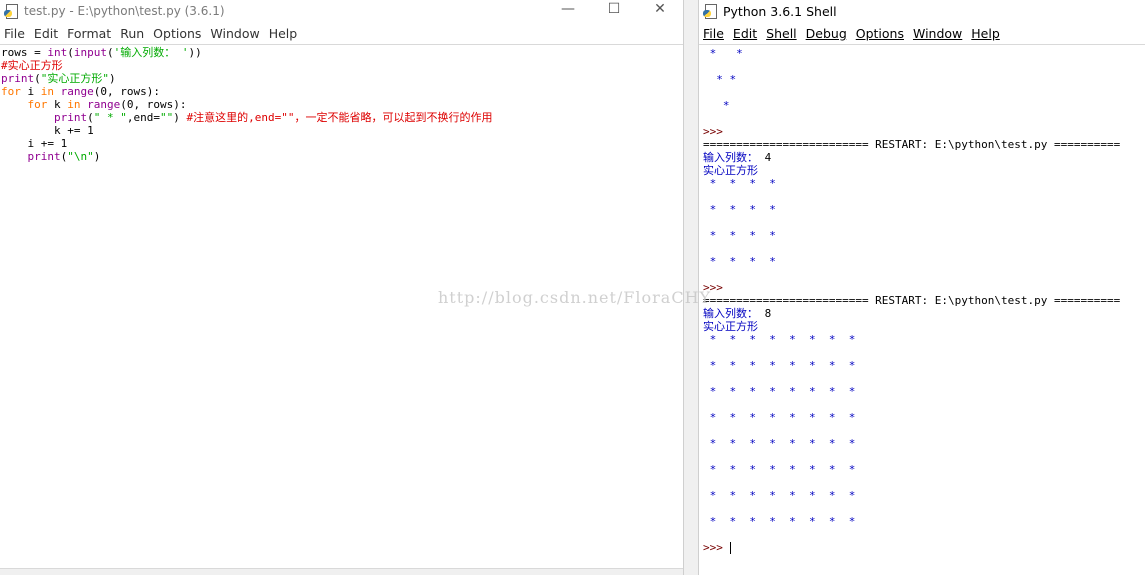 The height and width of the screenshot is (575, 1145). Describe the element at coordinates (101, 52) in the screenshot. I see `code-line-1: rows = int(input('输入列数： '))` at that location.